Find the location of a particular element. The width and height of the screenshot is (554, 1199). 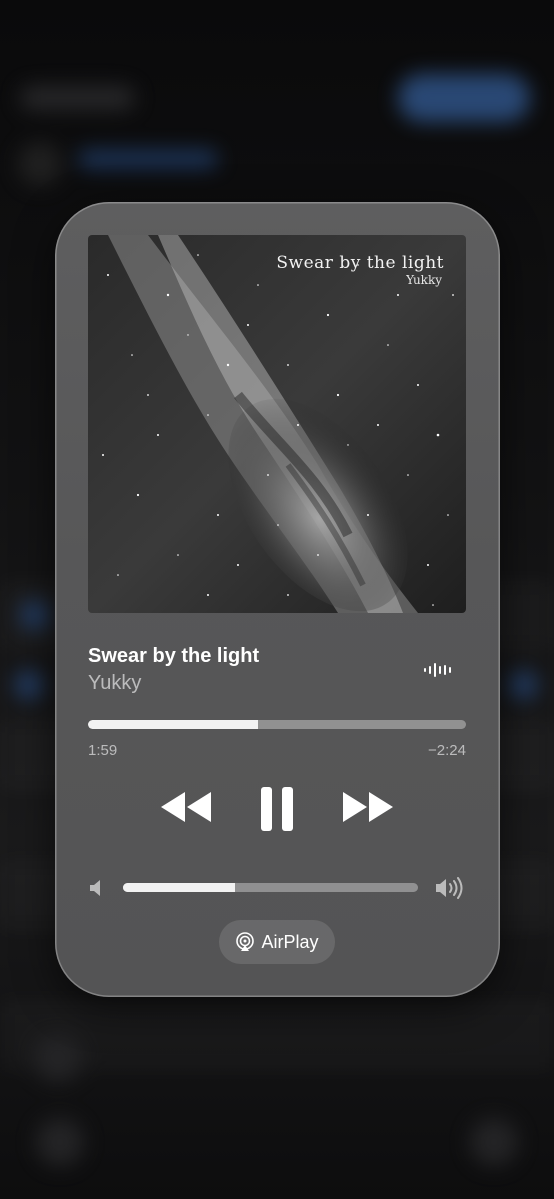

speaker-low-icon is located at coordinates (95, 888).